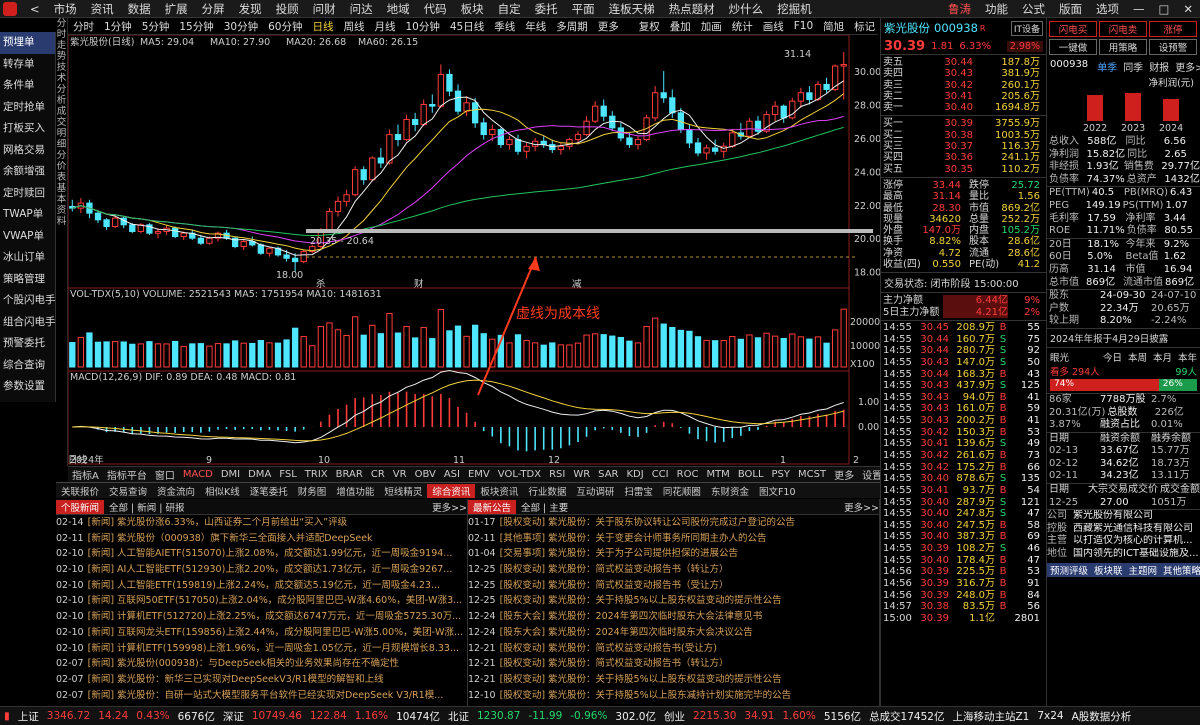 The width and height of the screenshot is (1200, 725). Describe the element at coordinates (102, 9) in the screenshot. I see `menu-item: 资讯` at that location.